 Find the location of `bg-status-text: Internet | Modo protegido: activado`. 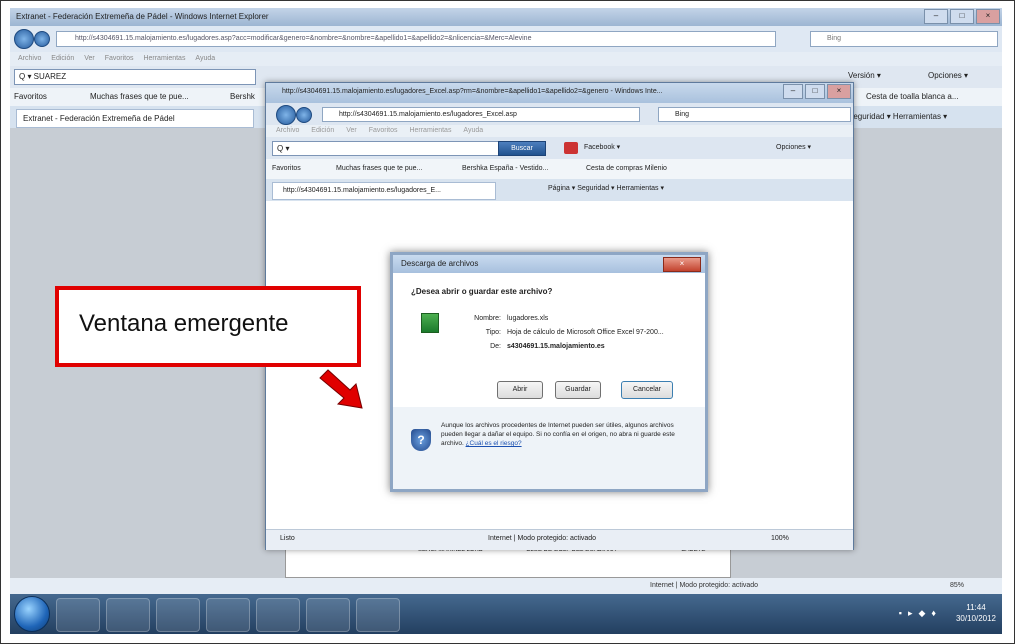

bg-status-text: Internet | Modo protegido: activado is located at coordinates (704, 585).